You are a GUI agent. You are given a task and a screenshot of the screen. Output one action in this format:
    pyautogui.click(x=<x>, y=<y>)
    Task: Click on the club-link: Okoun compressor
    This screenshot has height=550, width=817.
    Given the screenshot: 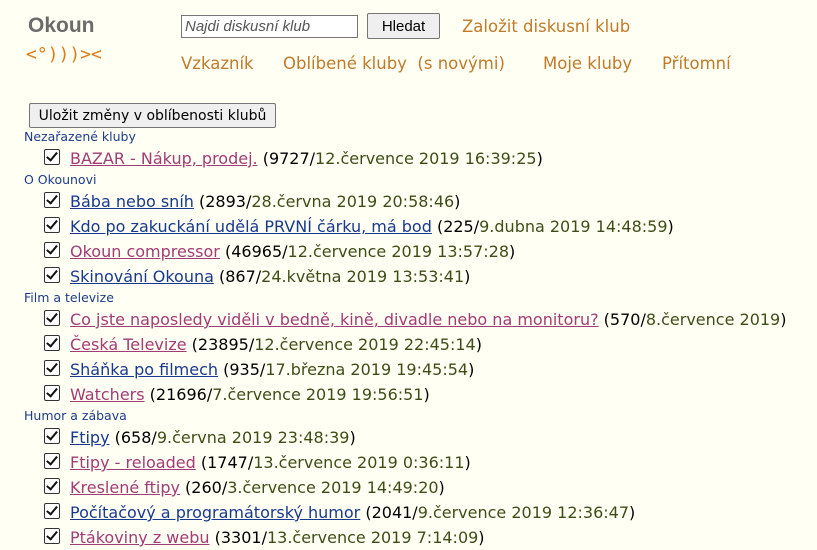 What is the action you would take?
    pyautogui.click(x=145, y=251)
    